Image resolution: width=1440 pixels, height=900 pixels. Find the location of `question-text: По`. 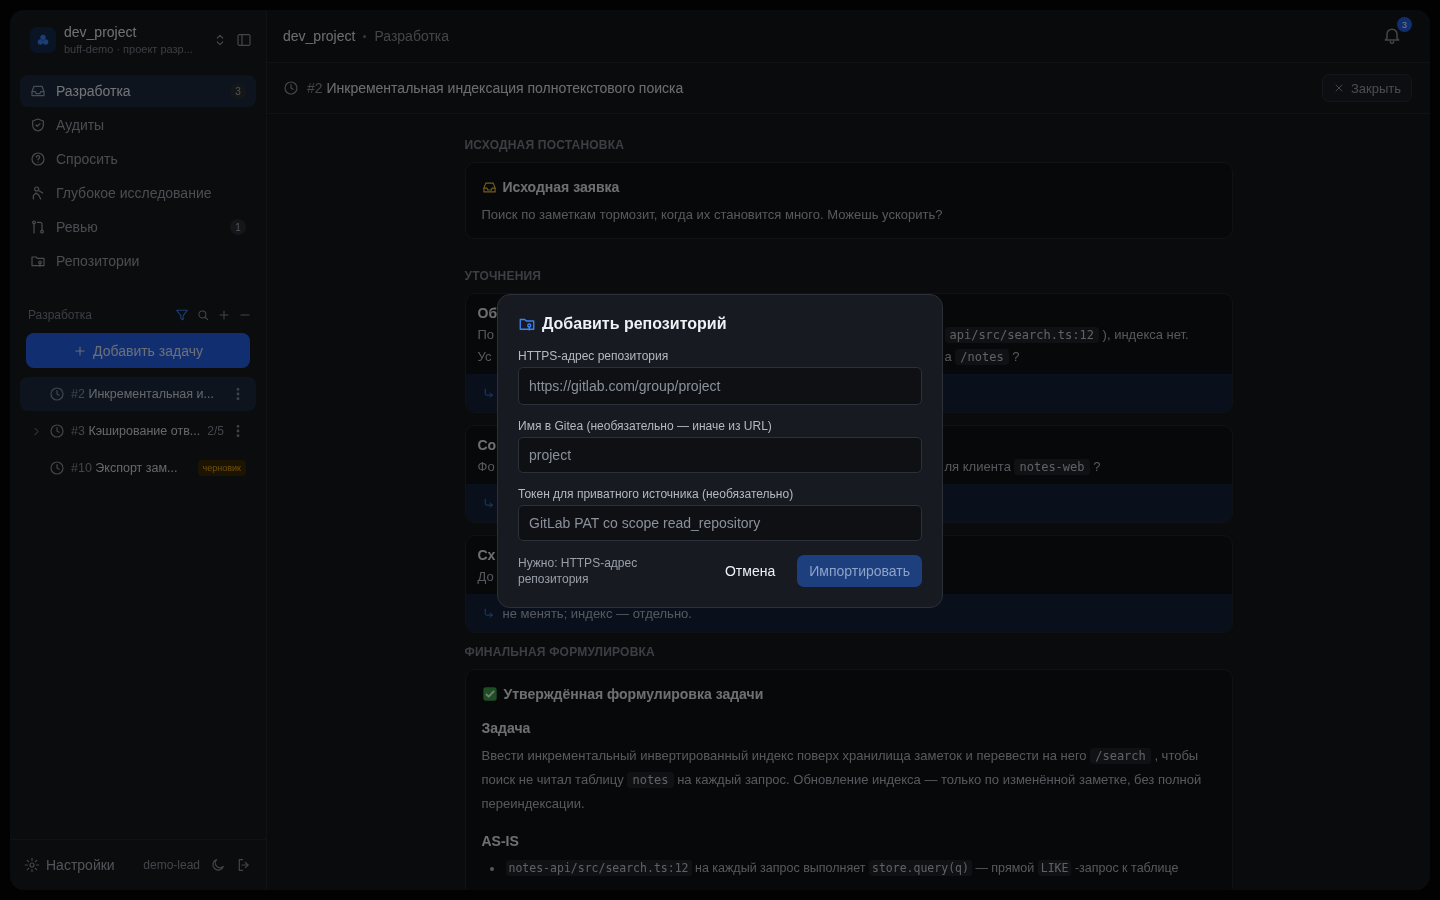

question-text: По is located at coordinates (486, 335).